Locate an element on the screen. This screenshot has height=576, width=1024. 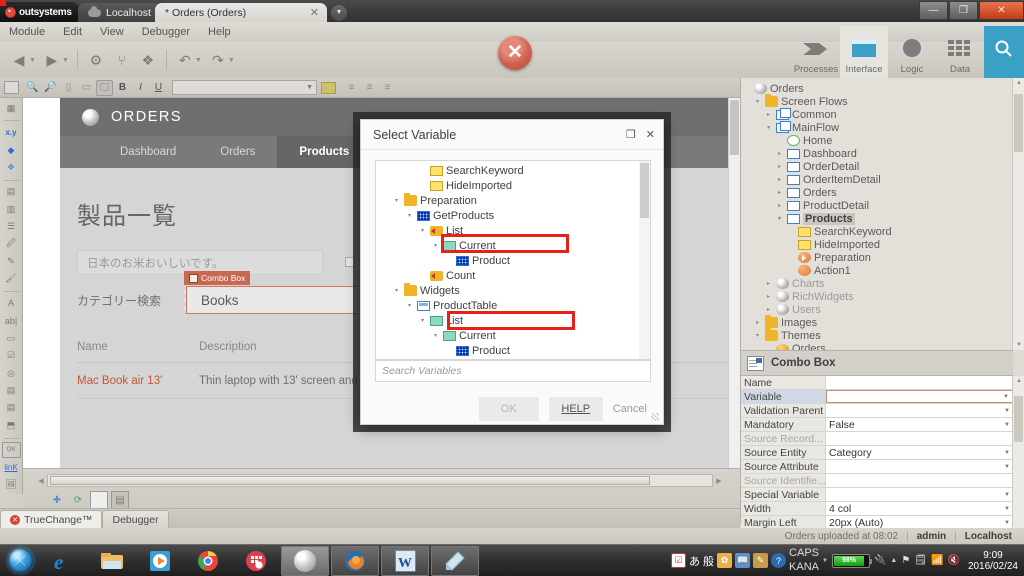
tree-scrollbar: ▲ ▼ is located at coordinates (1018, 214).